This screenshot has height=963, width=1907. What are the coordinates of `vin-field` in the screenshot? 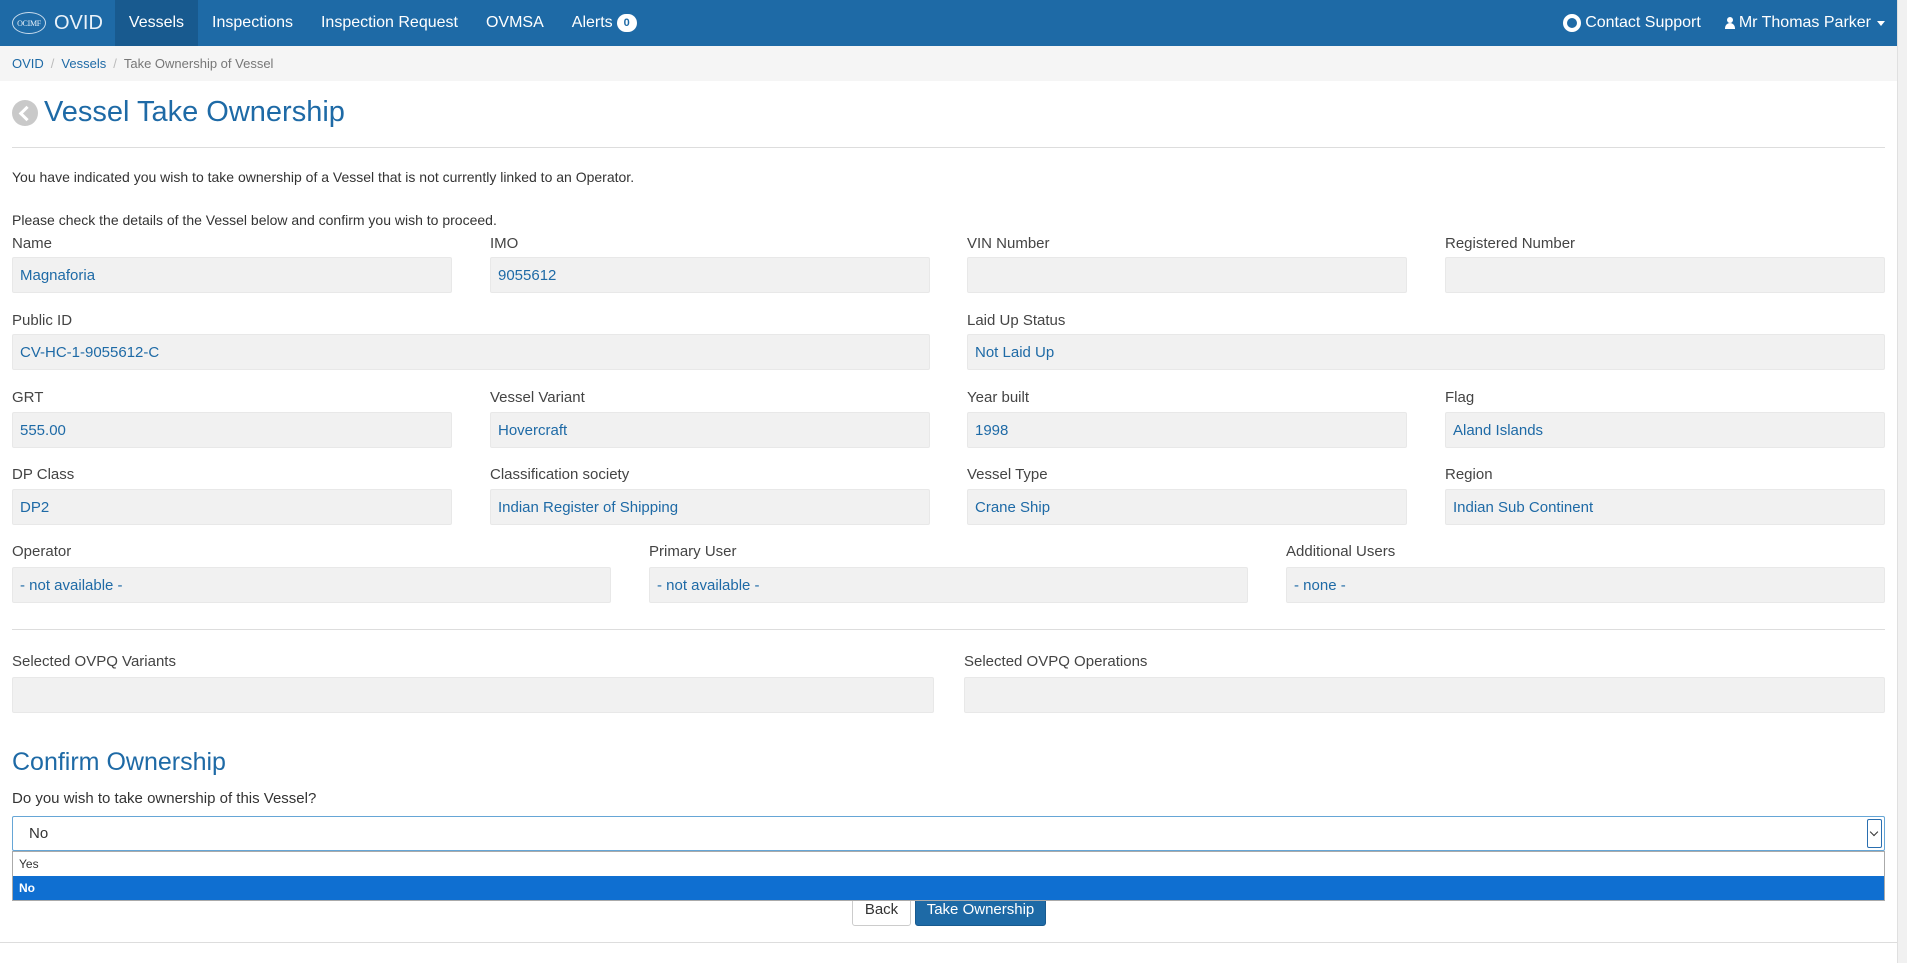 It's located at (1187, 275).